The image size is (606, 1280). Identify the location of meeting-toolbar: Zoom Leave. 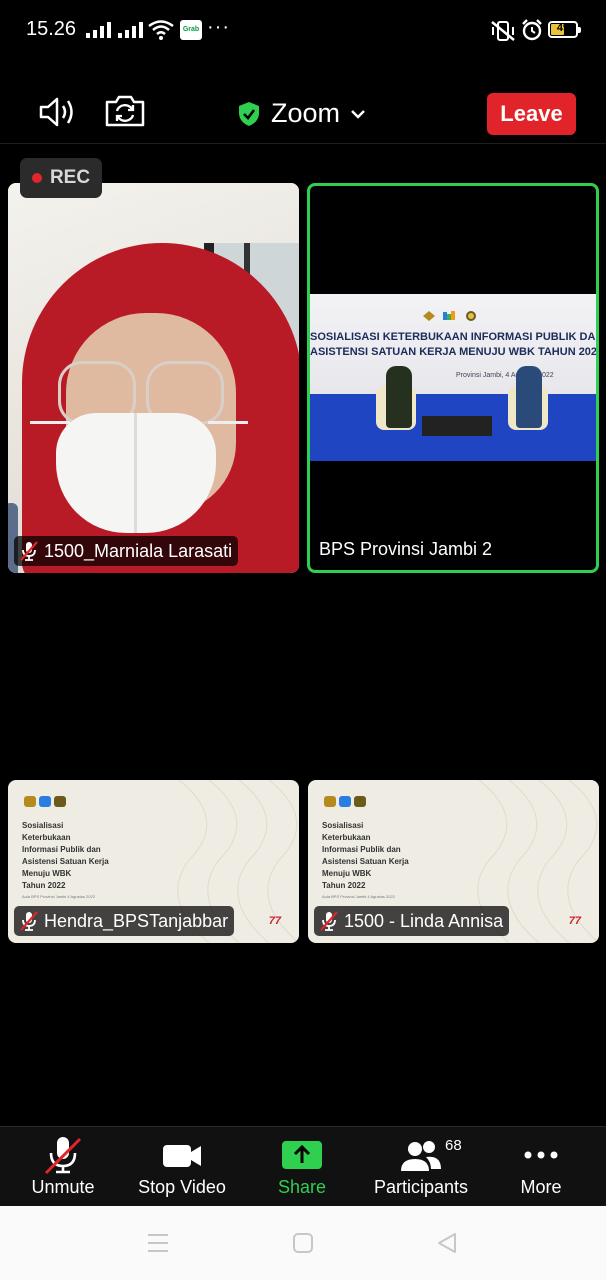
(303, 112).